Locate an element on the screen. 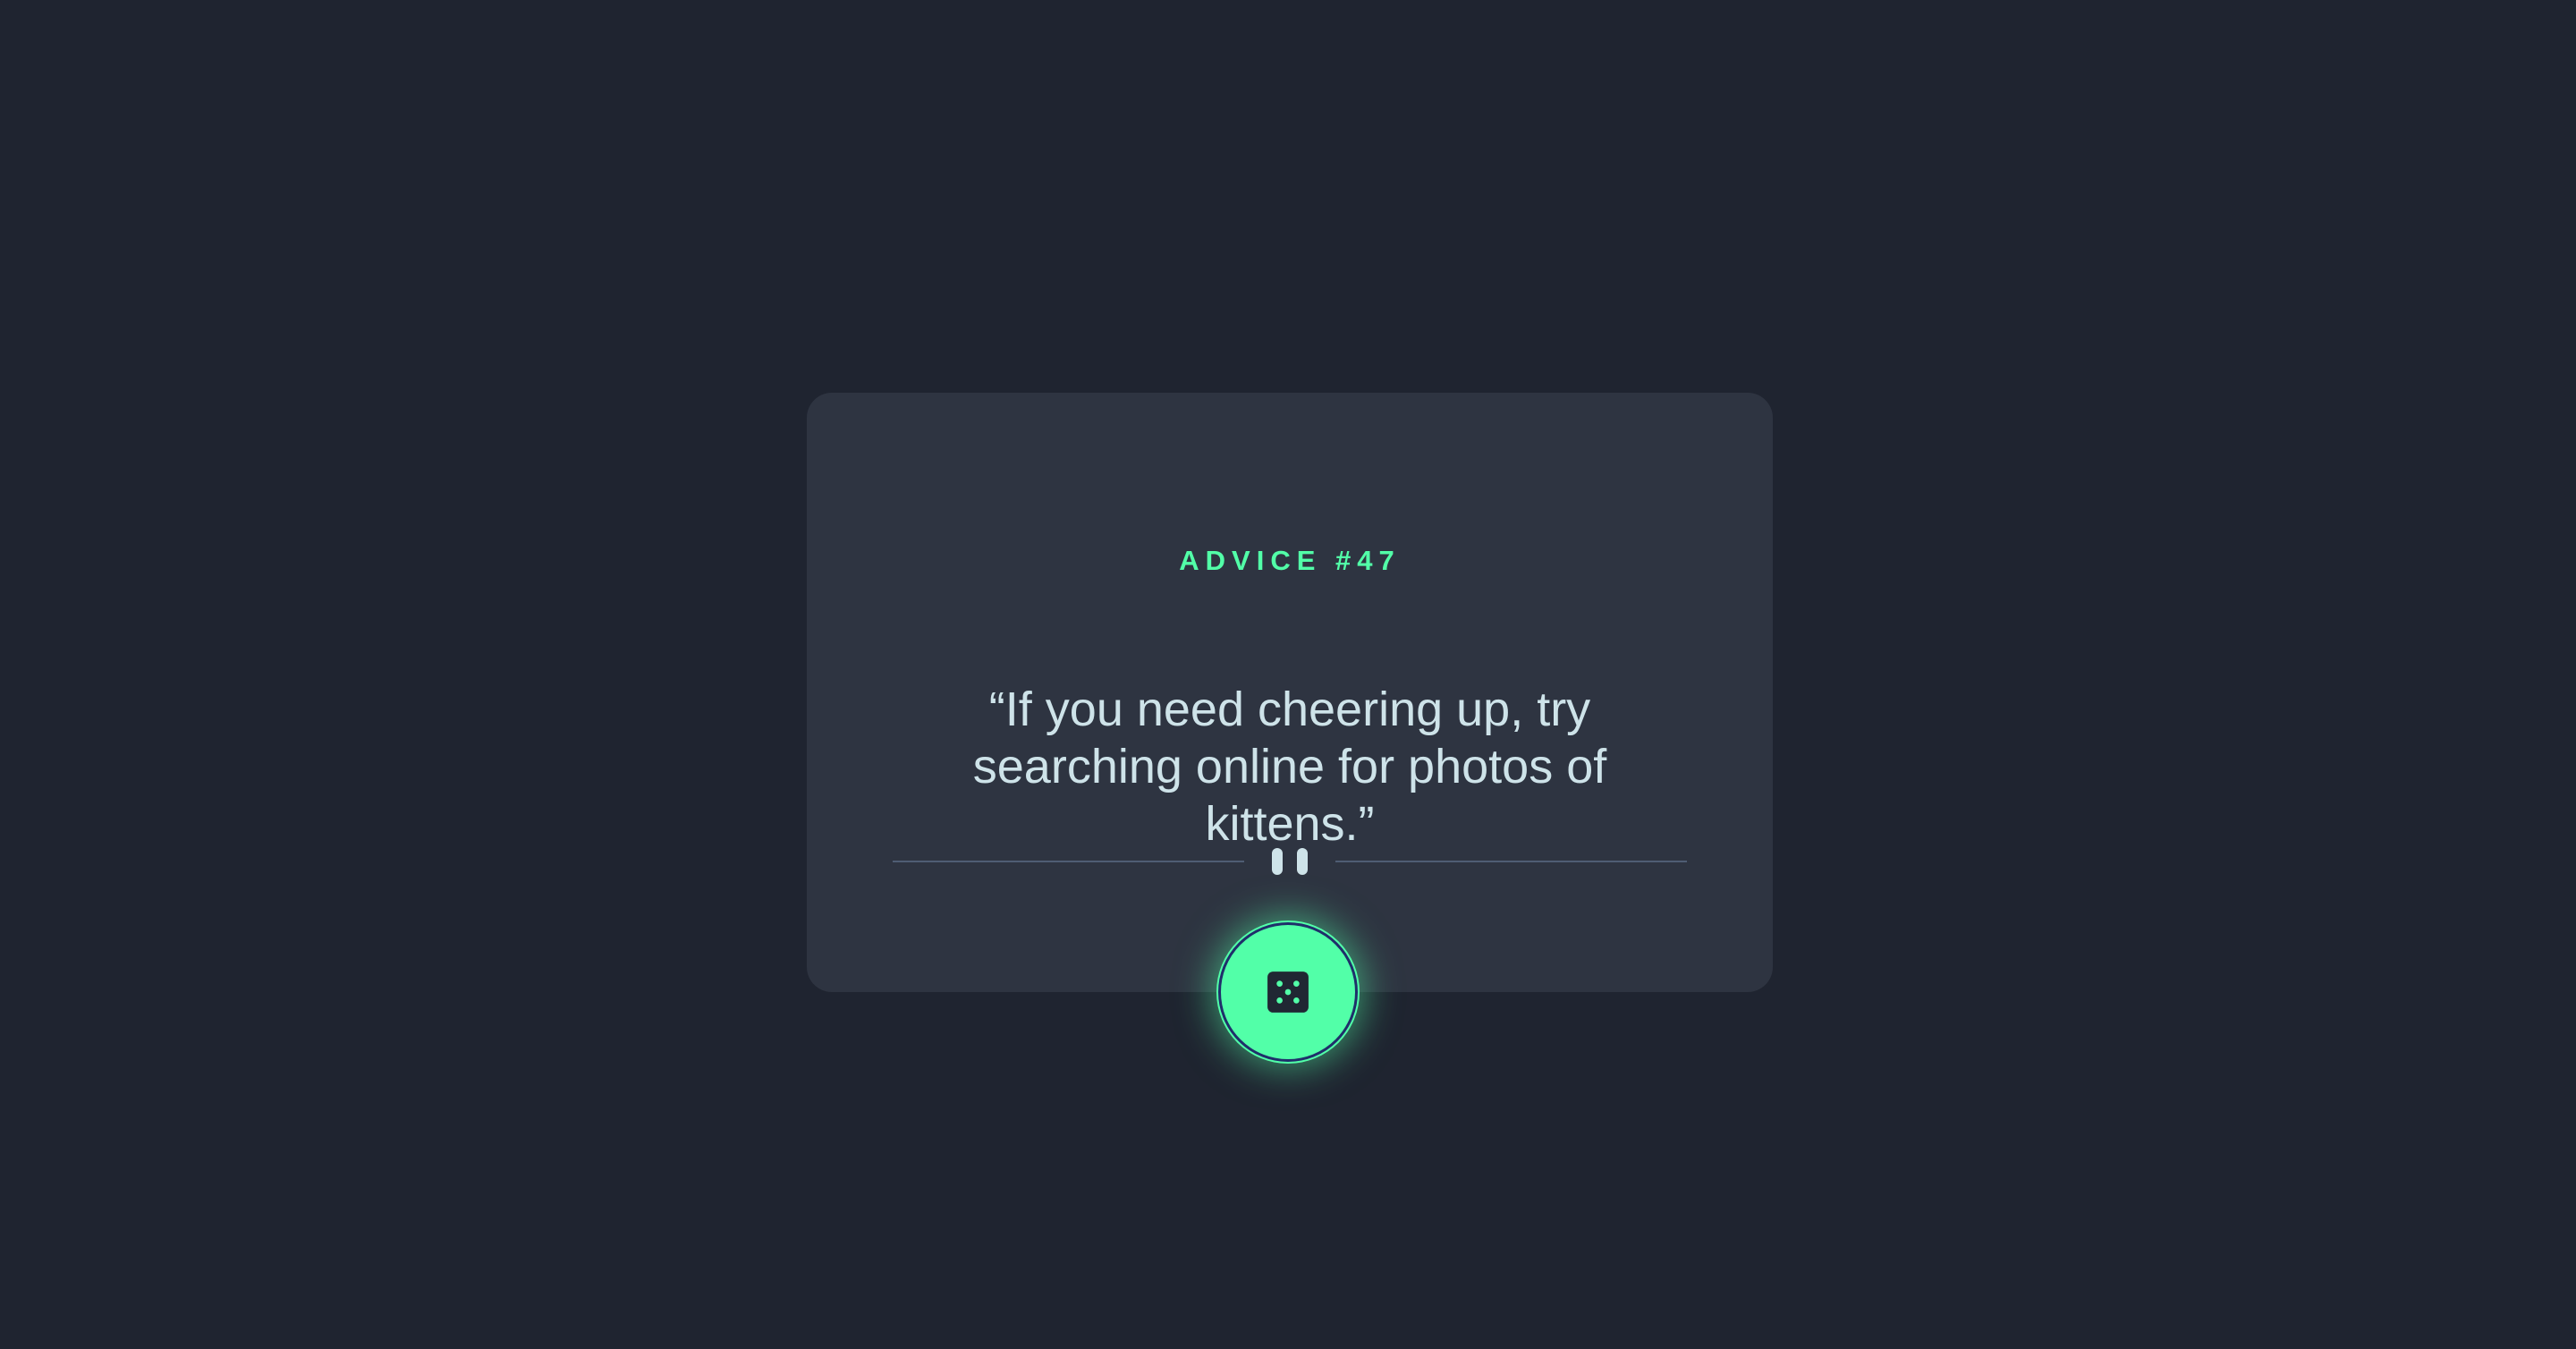 Image resolution: width=2576 pixels, height=1349 pixels. pause-icon is located at coordinates (1290, 861).